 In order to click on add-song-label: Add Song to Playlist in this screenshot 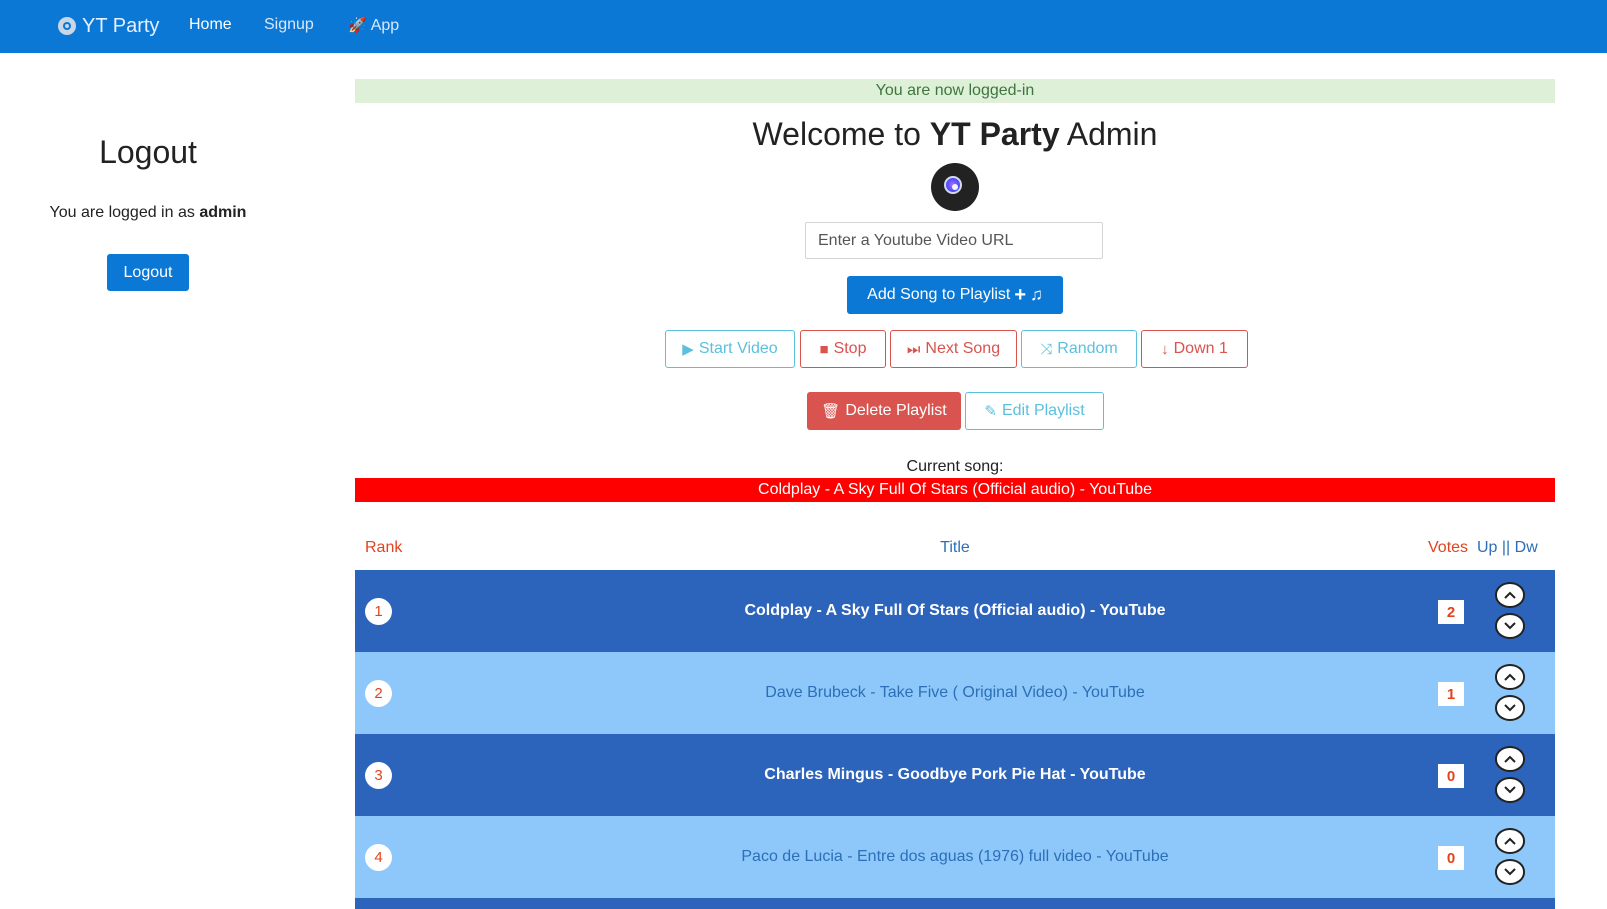, I will do `click(939, 294)`.